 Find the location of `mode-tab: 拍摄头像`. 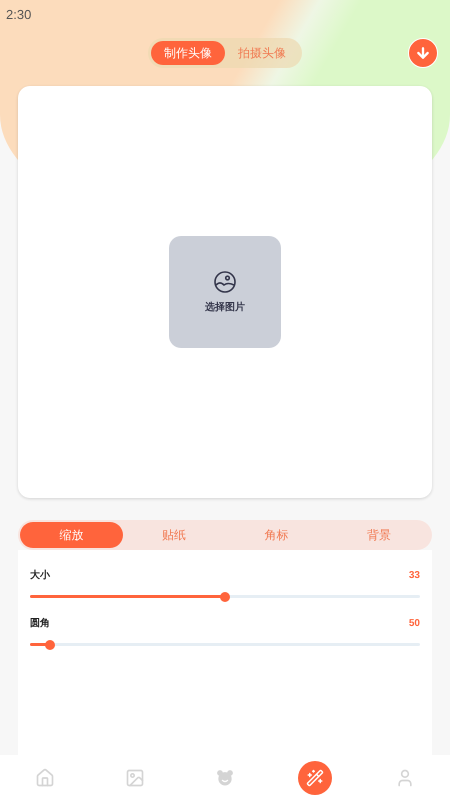

mode-tab: 拍摄头像 is located at coordinates (262, 53).